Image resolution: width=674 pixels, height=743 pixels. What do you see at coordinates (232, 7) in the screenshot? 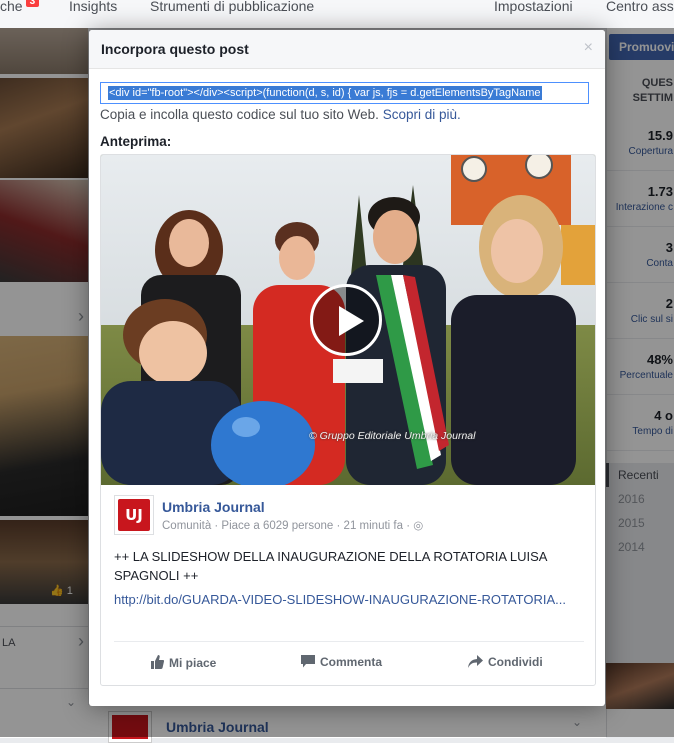
I see `tab-publishing-tools: Strumenti di pubblicazione` at bounding box center [232, 7].